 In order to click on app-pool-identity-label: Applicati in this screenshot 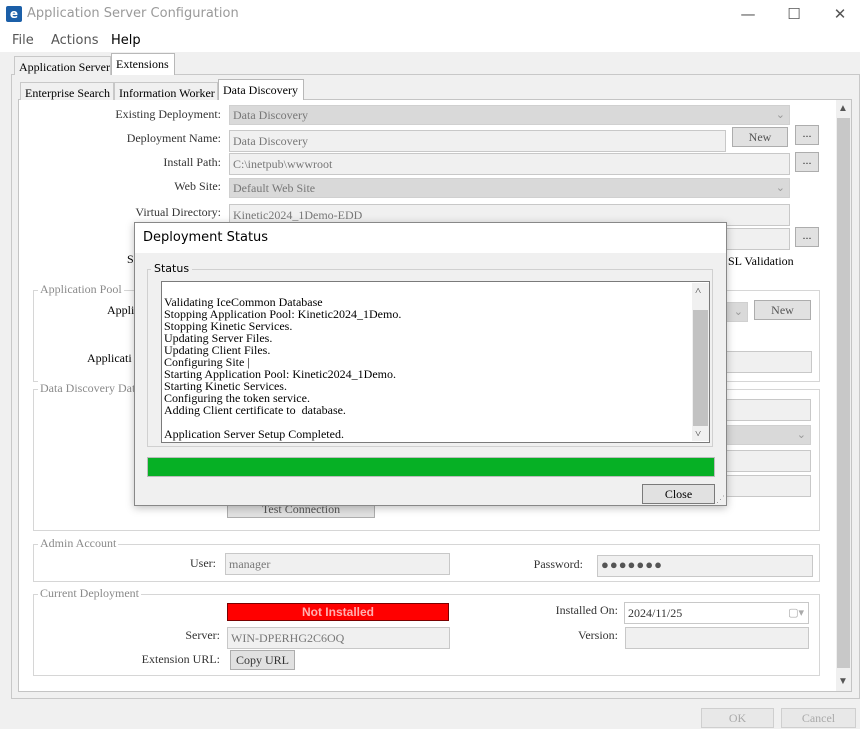, I will do `click(109, 358)`.